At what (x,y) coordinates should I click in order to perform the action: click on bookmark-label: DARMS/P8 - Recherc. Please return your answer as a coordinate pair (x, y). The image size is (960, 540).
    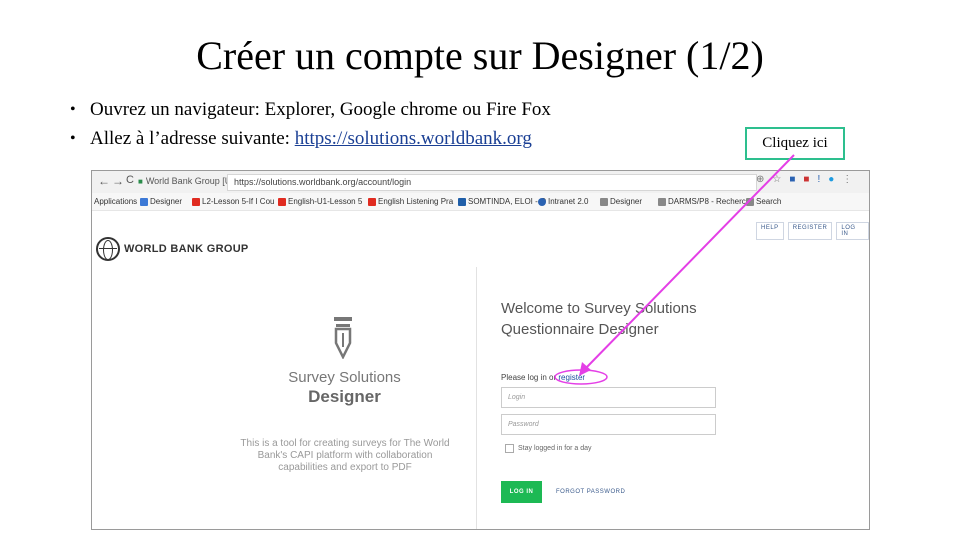
    Looking at the image, I should click on (707, 201).